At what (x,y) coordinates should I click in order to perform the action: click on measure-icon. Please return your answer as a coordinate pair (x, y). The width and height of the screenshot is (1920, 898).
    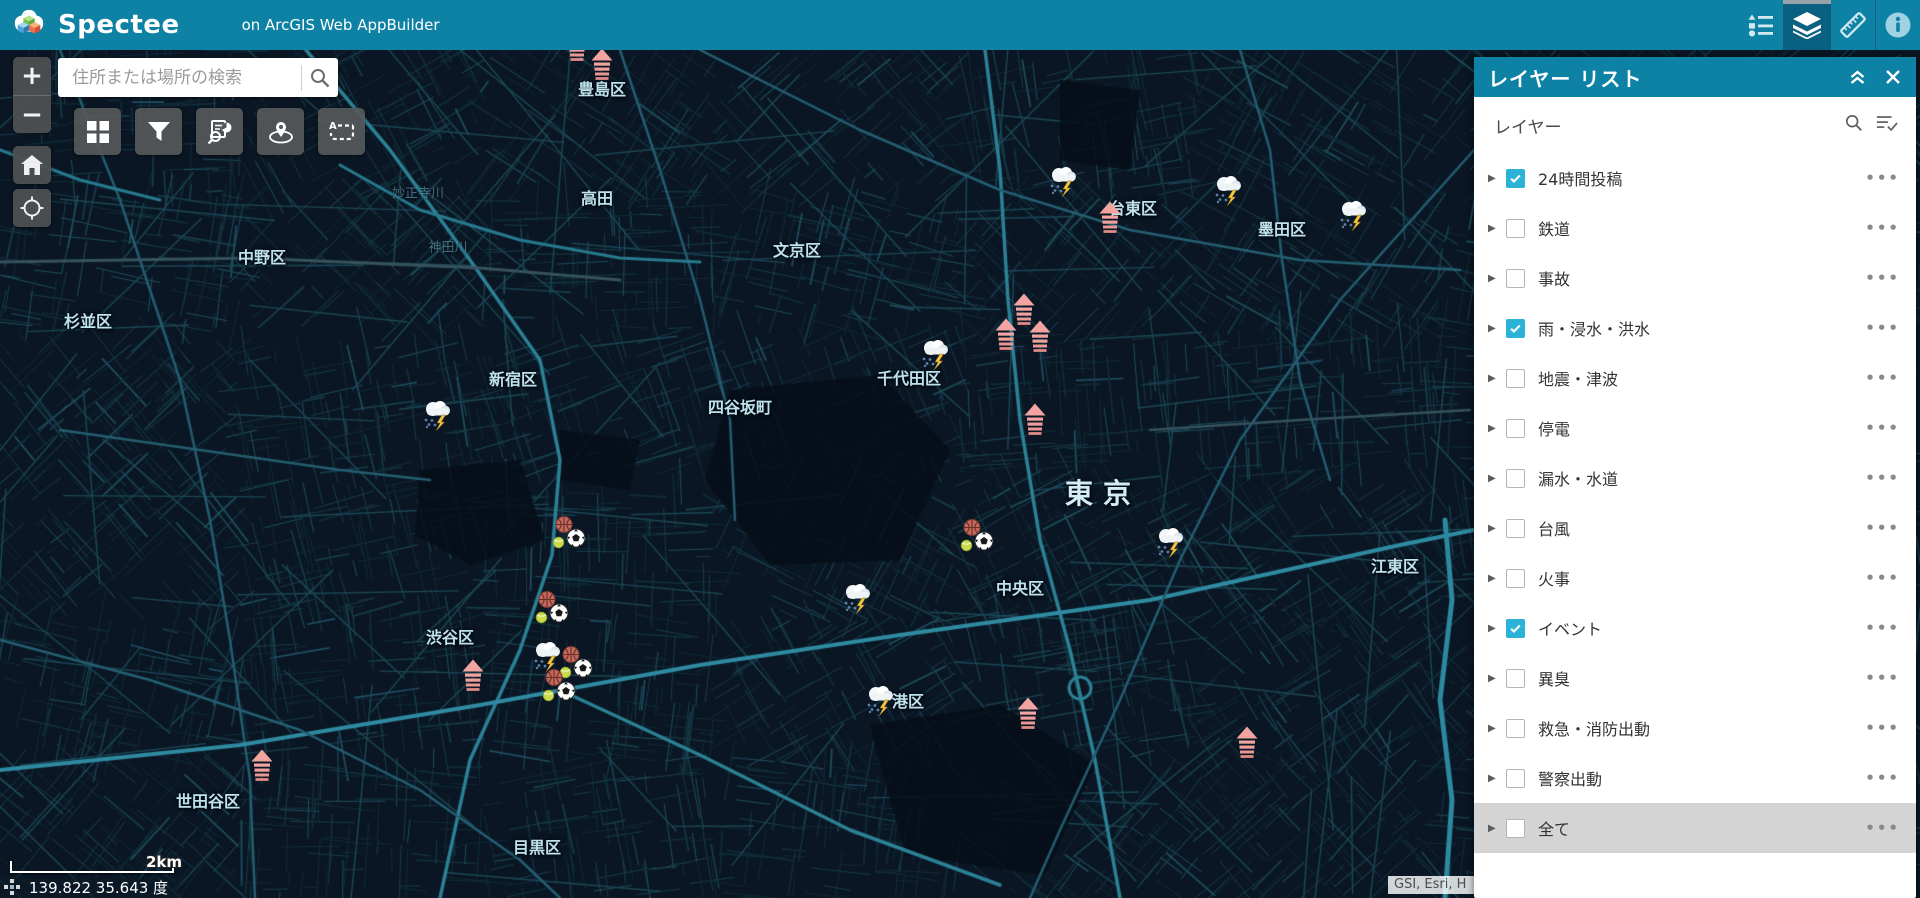
    Looking at the image, I should click on (1853, 25).